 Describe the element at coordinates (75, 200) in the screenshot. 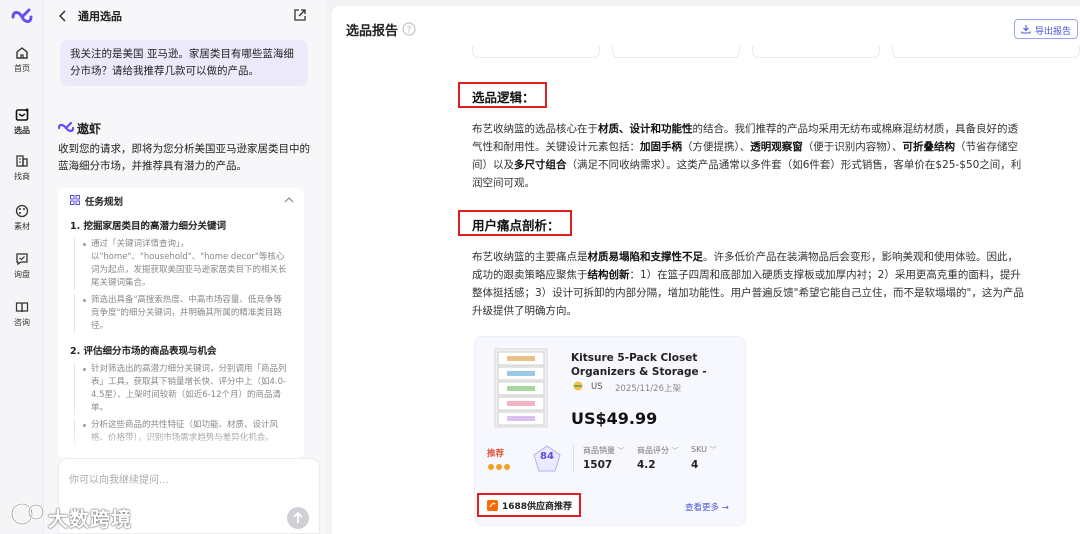

I see `plan-icon` at that location.